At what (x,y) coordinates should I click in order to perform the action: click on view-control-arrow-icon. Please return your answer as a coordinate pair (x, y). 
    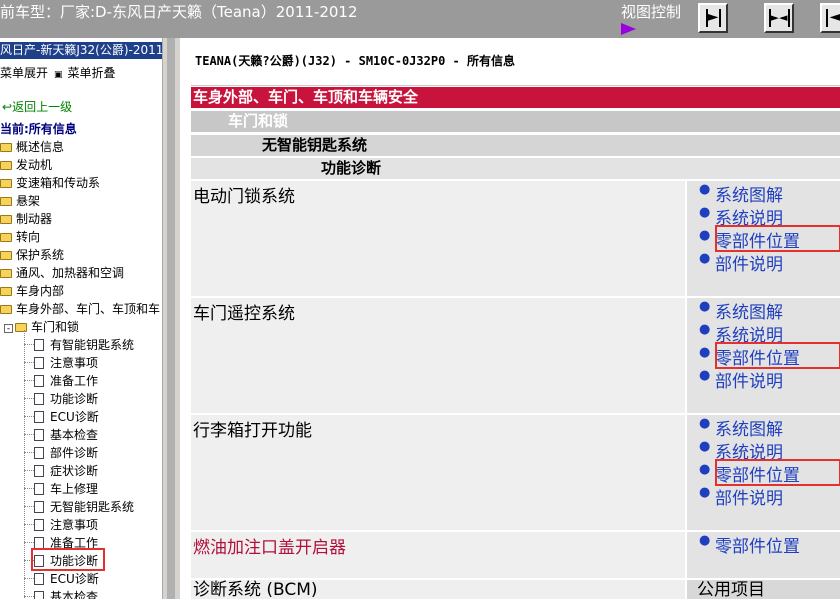
    Looking at the image, I should click on (628, 29).